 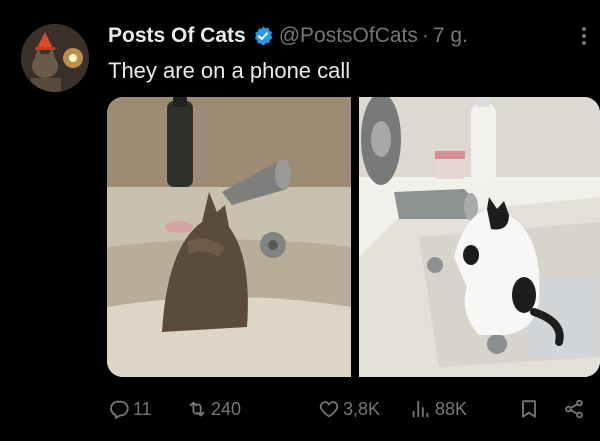 I want to click on like-icon, so click(x=329, y=409).